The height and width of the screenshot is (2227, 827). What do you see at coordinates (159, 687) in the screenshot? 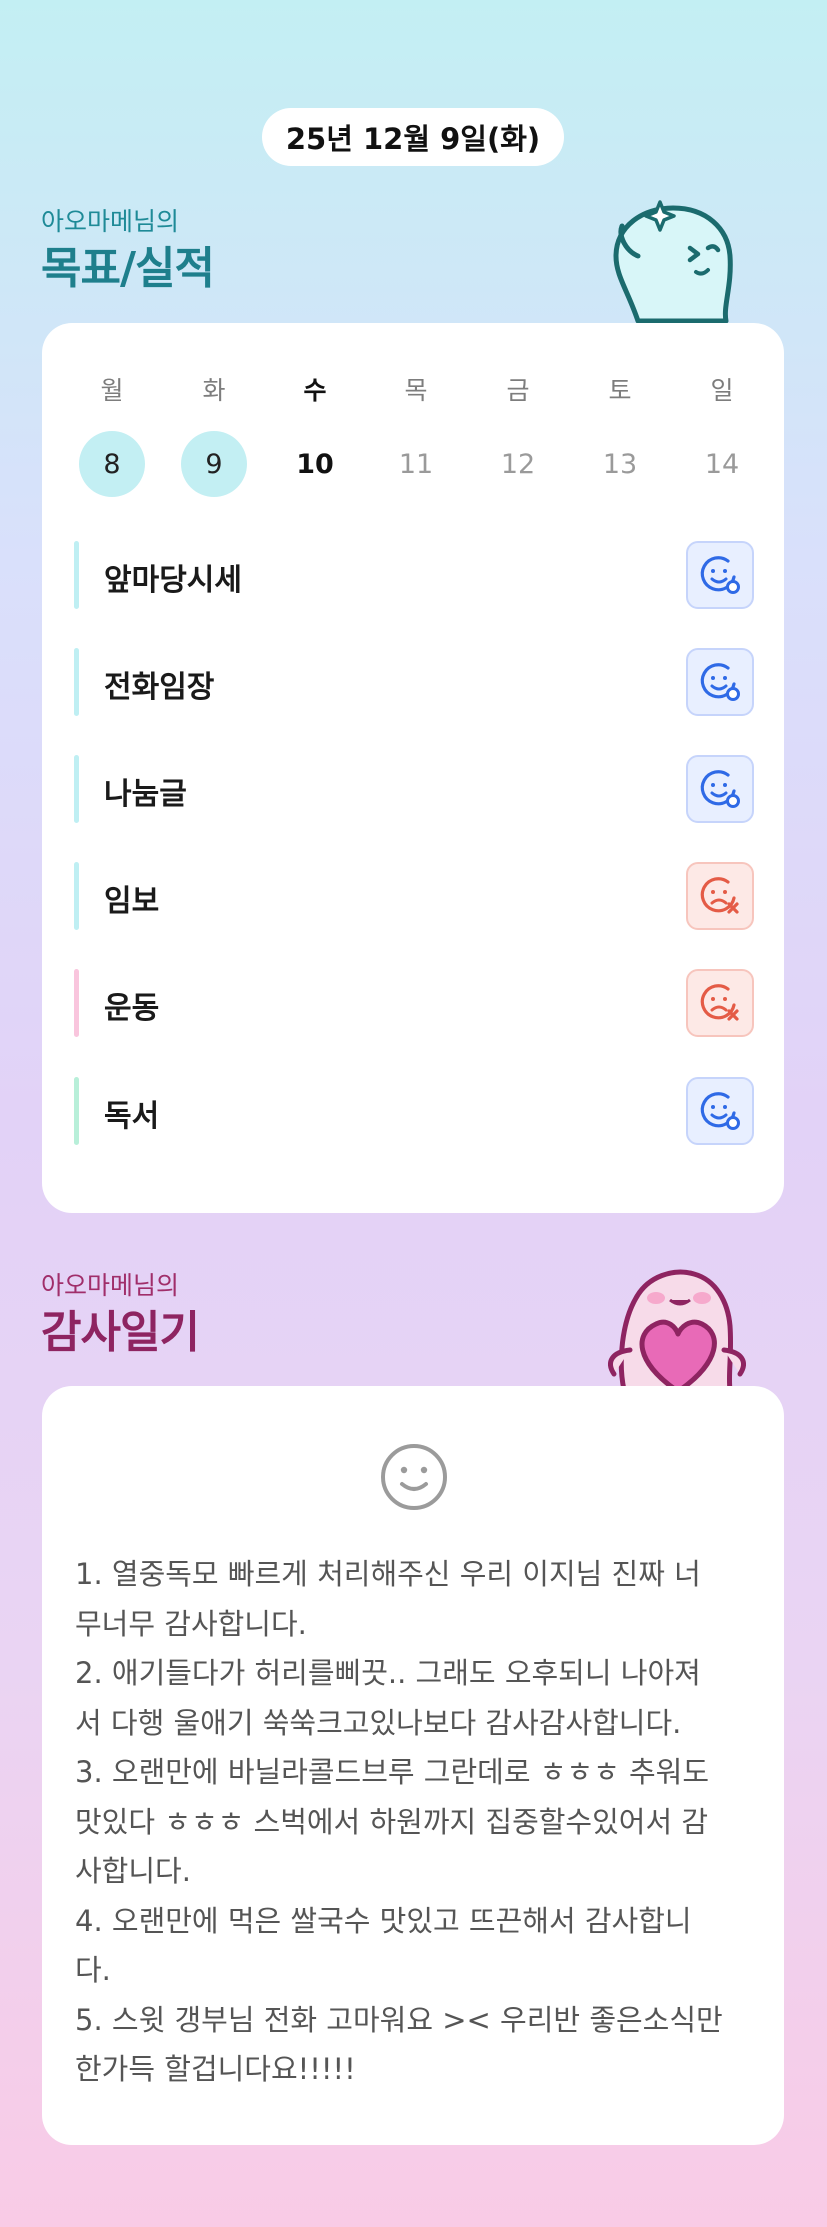
I see `goal-label: 전화임장` at bounding box center [159, 687].